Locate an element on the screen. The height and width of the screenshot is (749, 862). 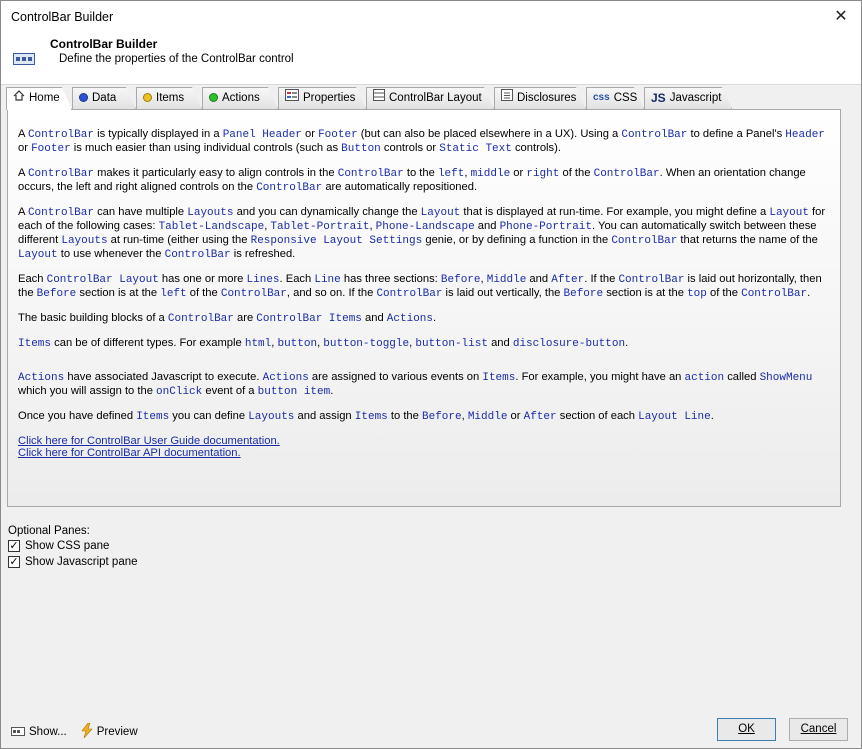
show-css-pane-checkbox: ✓ is located at coordinates (14, 545).